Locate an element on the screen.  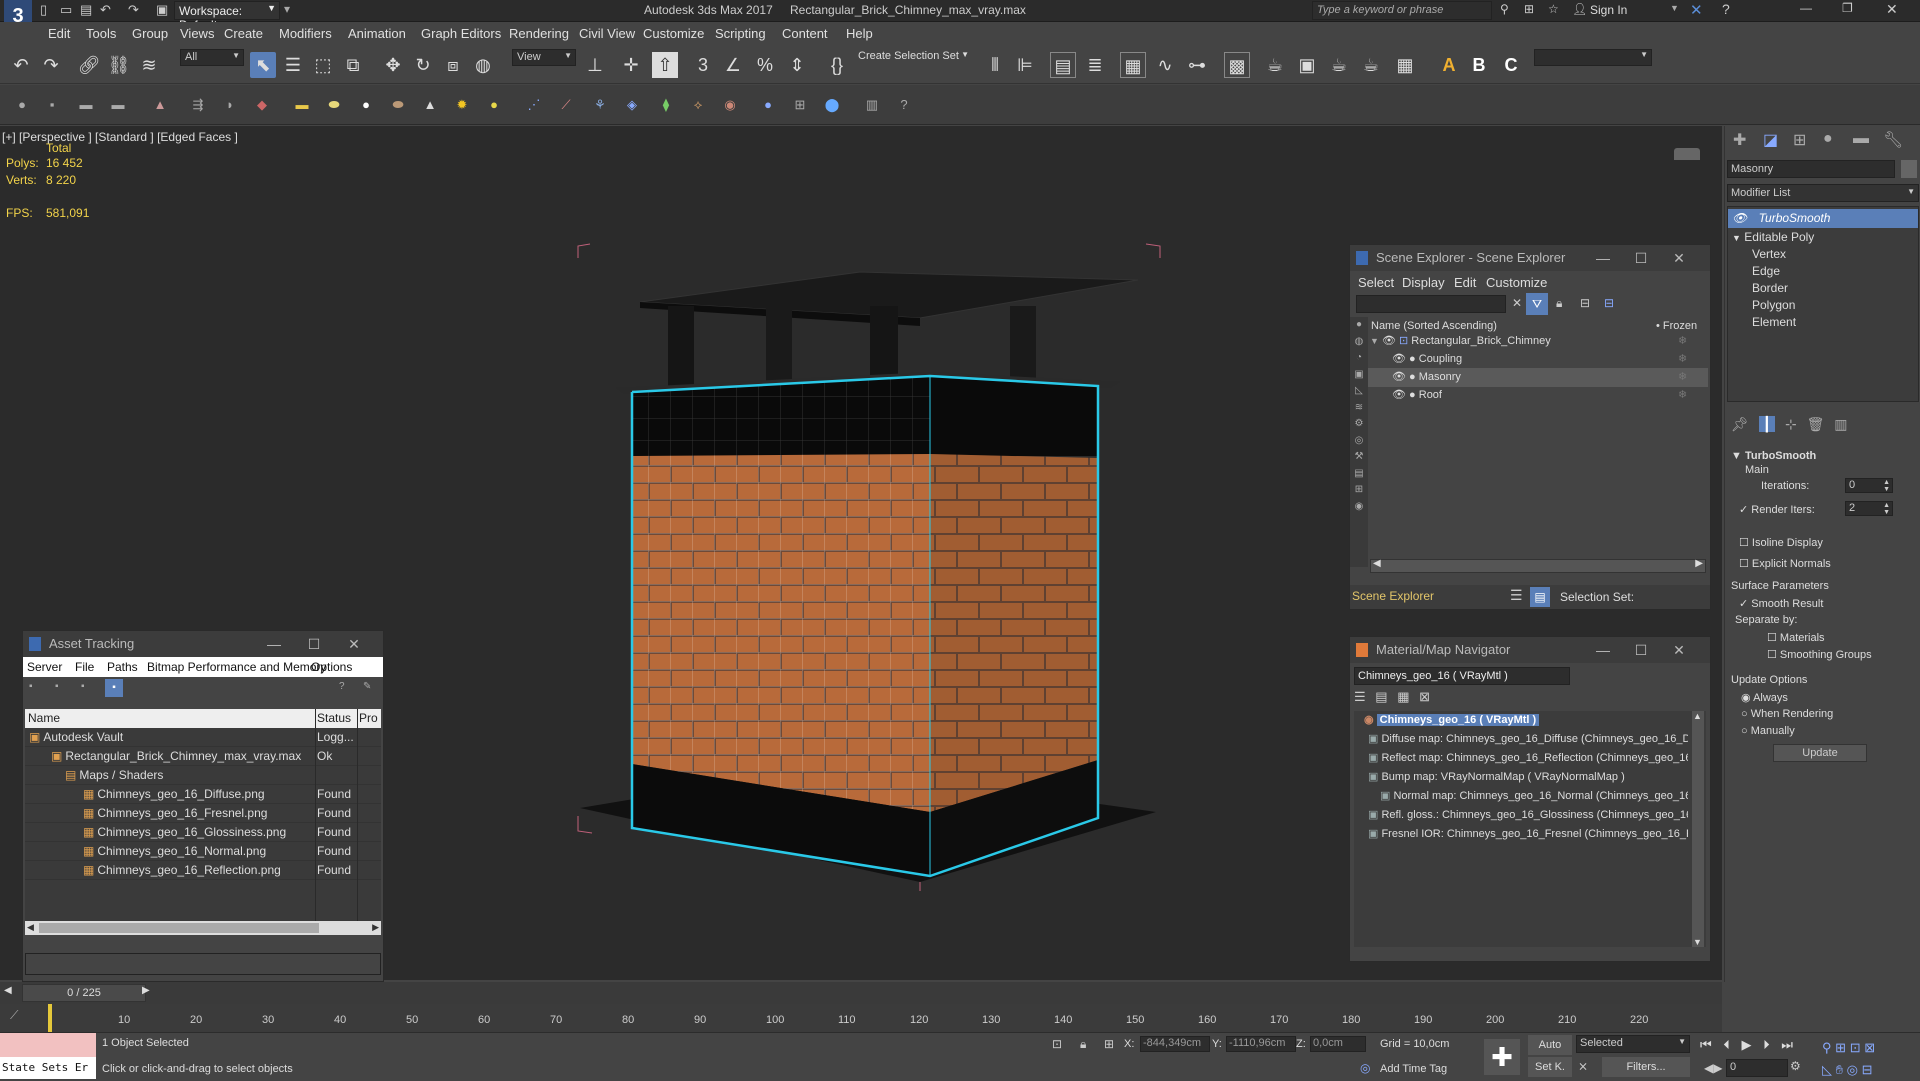
asset-horizontal-scrollbar: ◀ ▶ is located at coordinates (203, 928).